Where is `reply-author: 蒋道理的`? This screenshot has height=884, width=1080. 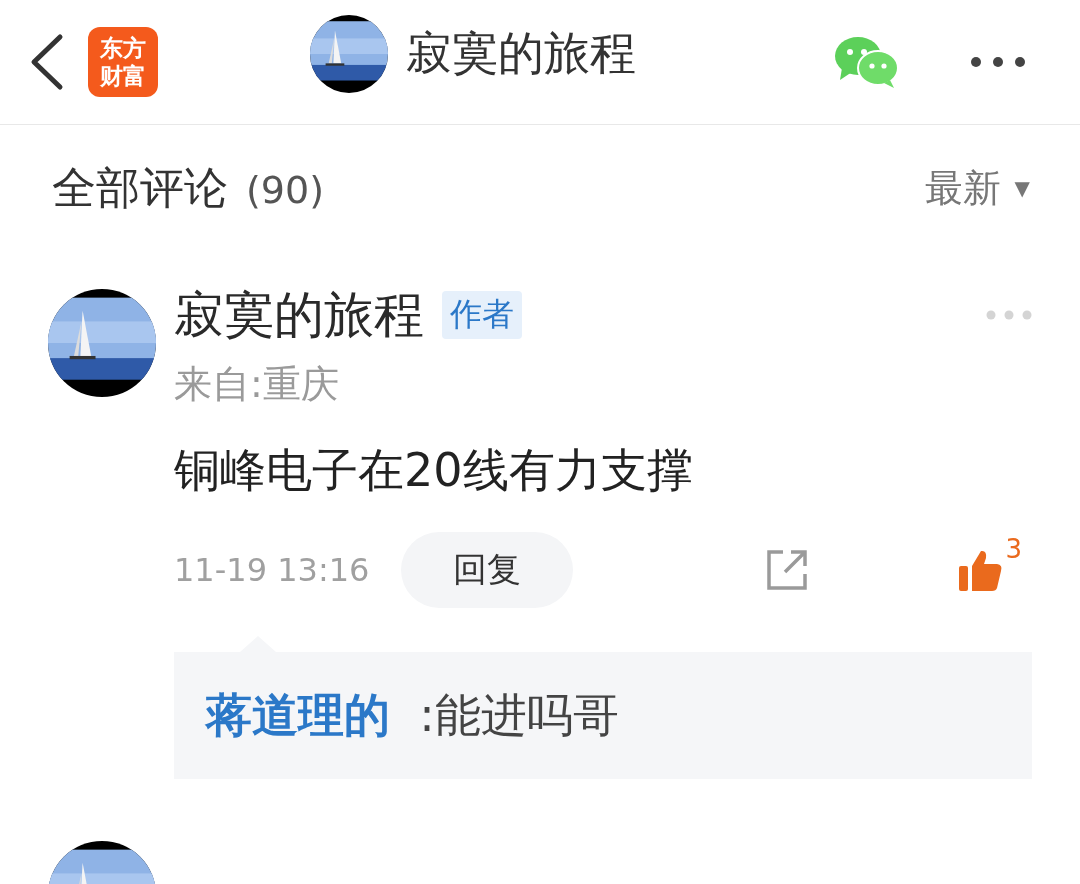
reply-author: 蒋道理的 is located at coordinates (298, 714).